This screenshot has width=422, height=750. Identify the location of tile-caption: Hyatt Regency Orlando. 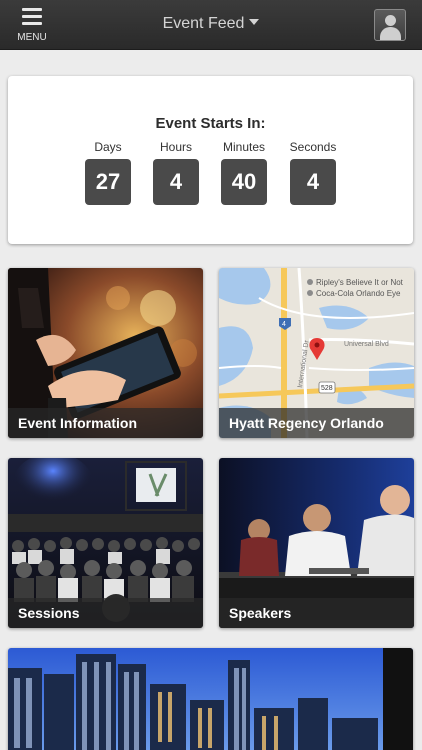
(316, 423).